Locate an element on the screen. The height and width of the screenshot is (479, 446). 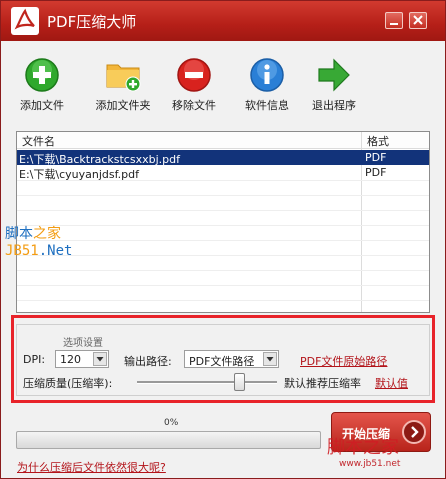
help-link: 为什么压缩后文件依然很大呢? is located at coordinates (91, 467).